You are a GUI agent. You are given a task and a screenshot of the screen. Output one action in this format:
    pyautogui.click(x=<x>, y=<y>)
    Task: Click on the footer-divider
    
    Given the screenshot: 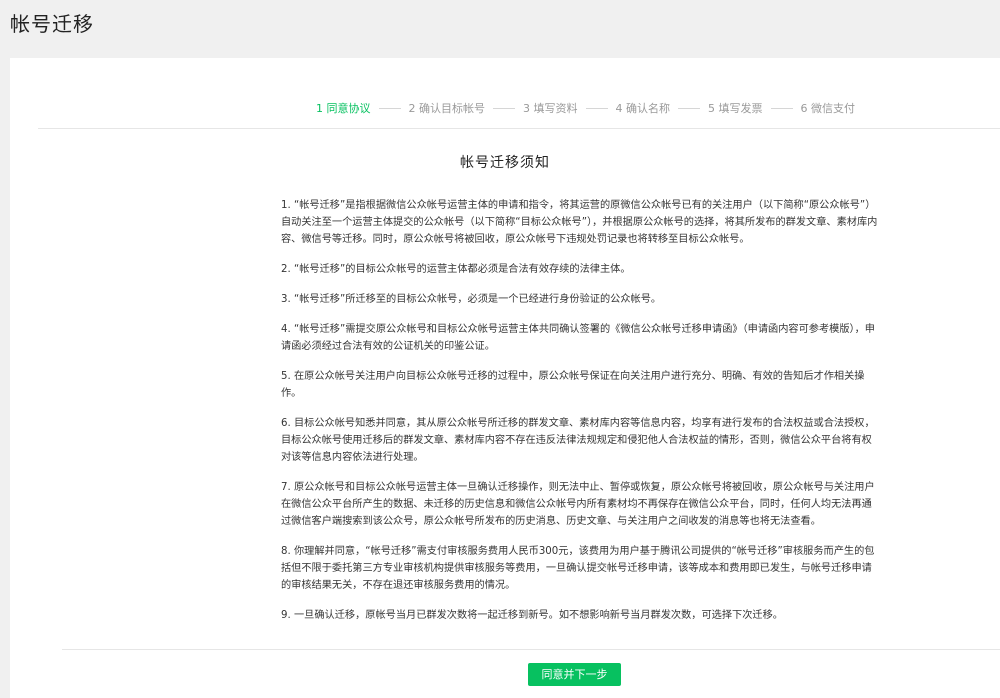 What is the action you would take?
    pyautogui.click(x=531, y=649)
    